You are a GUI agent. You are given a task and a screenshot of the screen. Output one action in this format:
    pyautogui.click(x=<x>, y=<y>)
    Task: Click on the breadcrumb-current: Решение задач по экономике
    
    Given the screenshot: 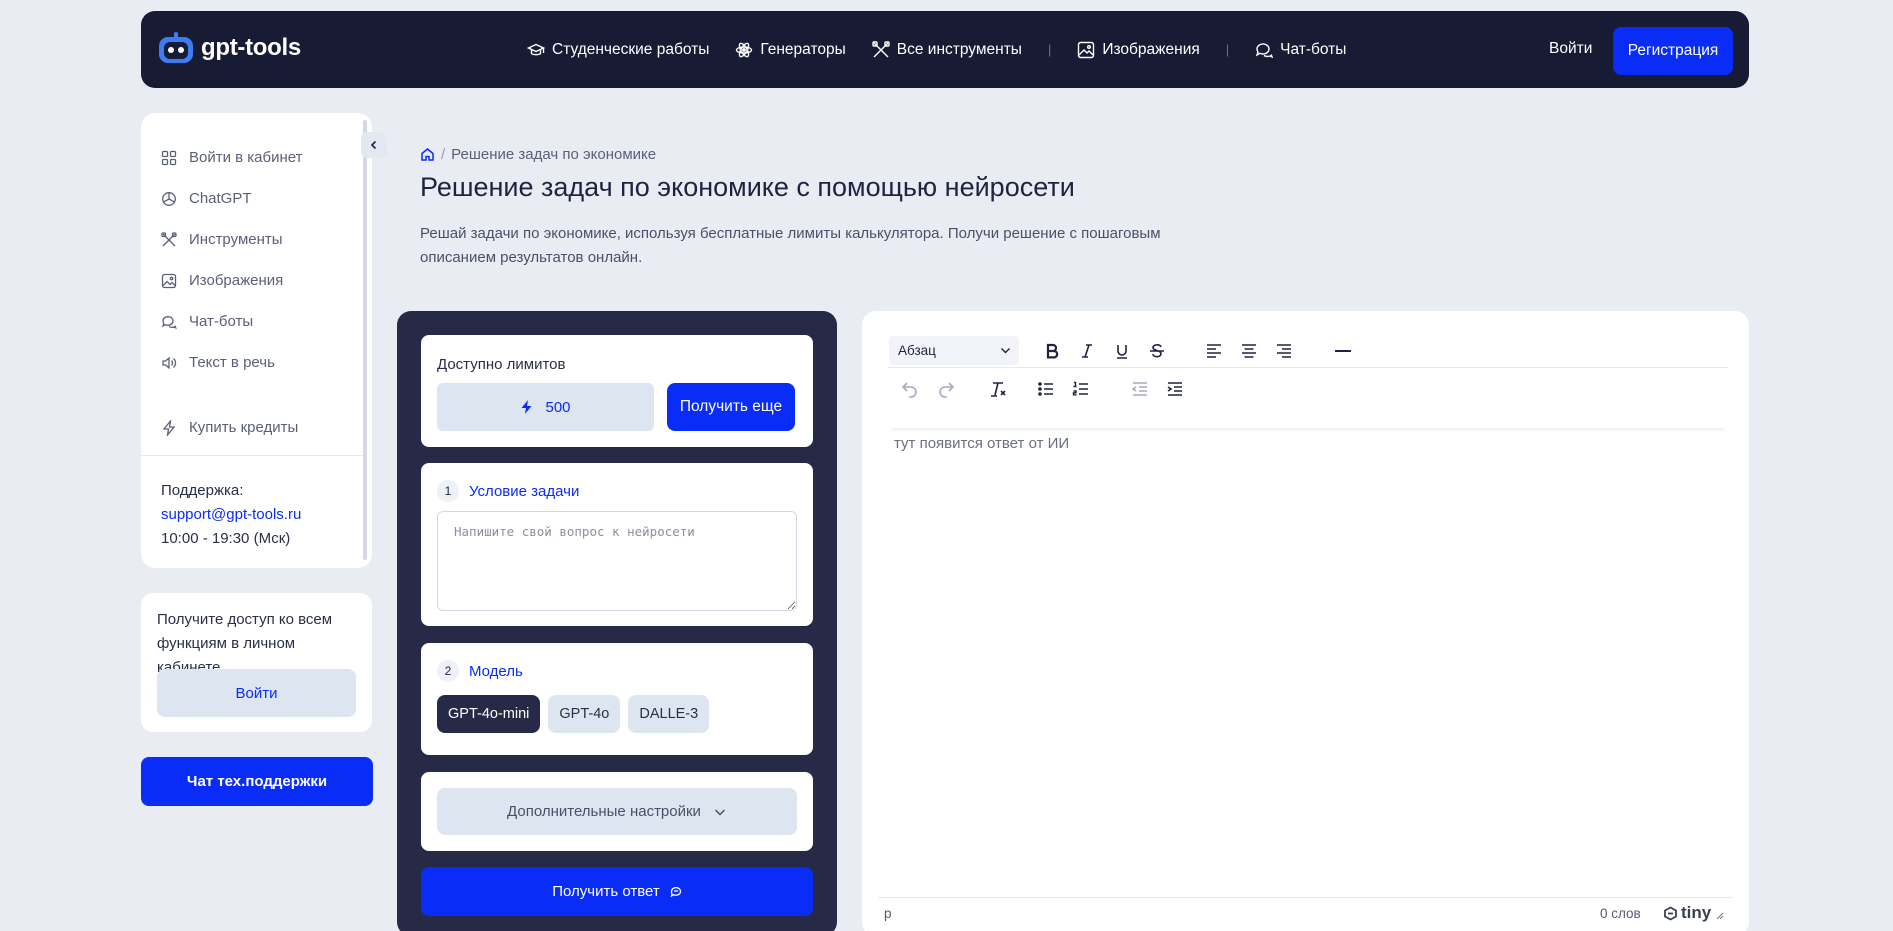 What is the action you would take?
    pyautogui.click(x=554, y=154)
    